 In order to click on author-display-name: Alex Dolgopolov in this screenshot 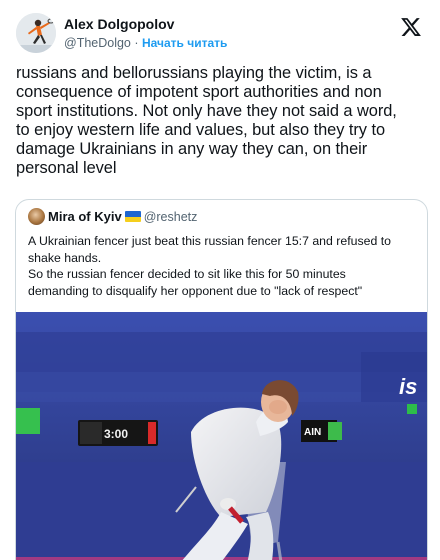, I will do `click(145, 24)`.